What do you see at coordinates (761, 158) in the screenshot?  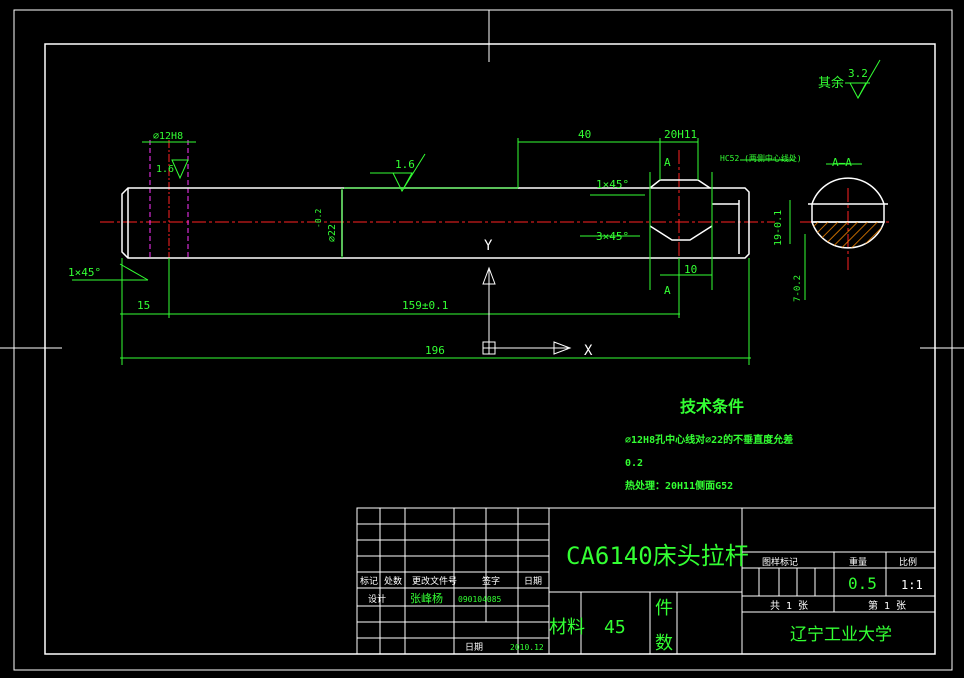 I see `dim-note-c52: HC52 (两侧中心线处)` at bounding box center [761, 158].